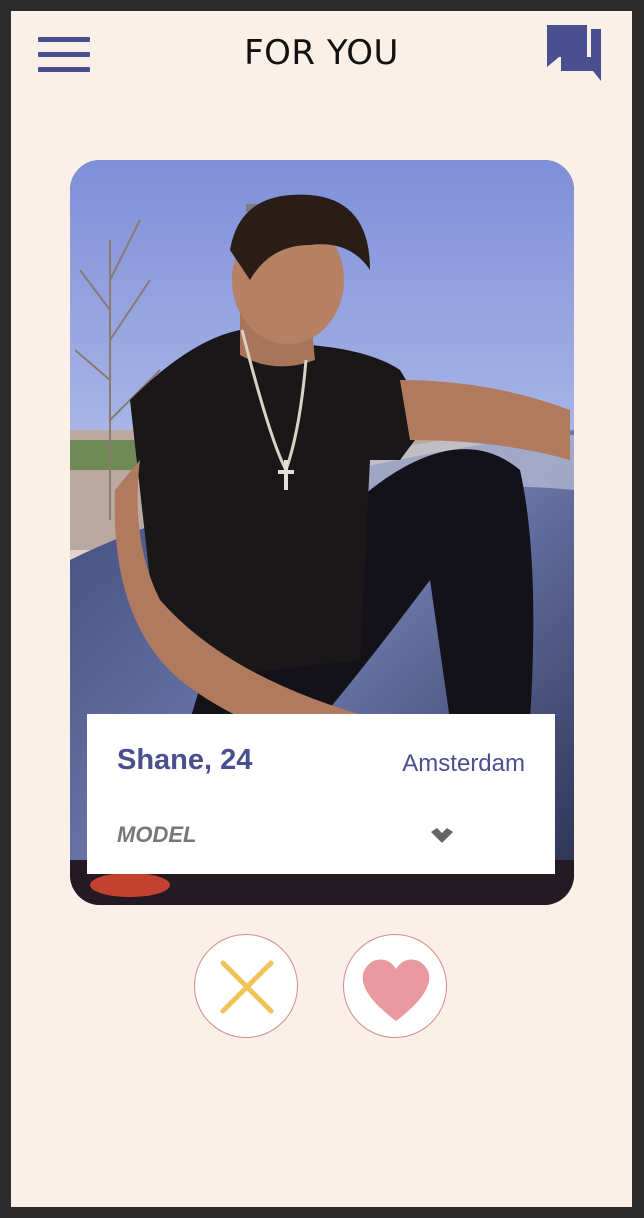 This screenshot has height=1218, width=644. I want to click on profile-name-age: Shane, 24, so click(185, 760).